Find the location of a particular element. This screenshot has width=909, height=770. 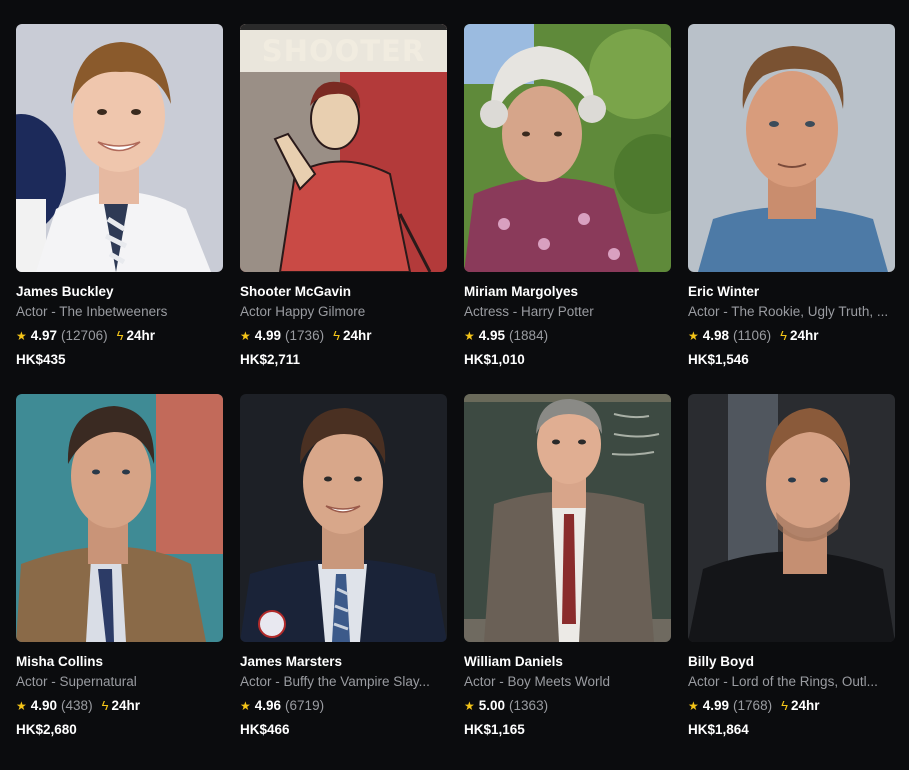

review-count: (6719) is located at coordinates (305, 705).